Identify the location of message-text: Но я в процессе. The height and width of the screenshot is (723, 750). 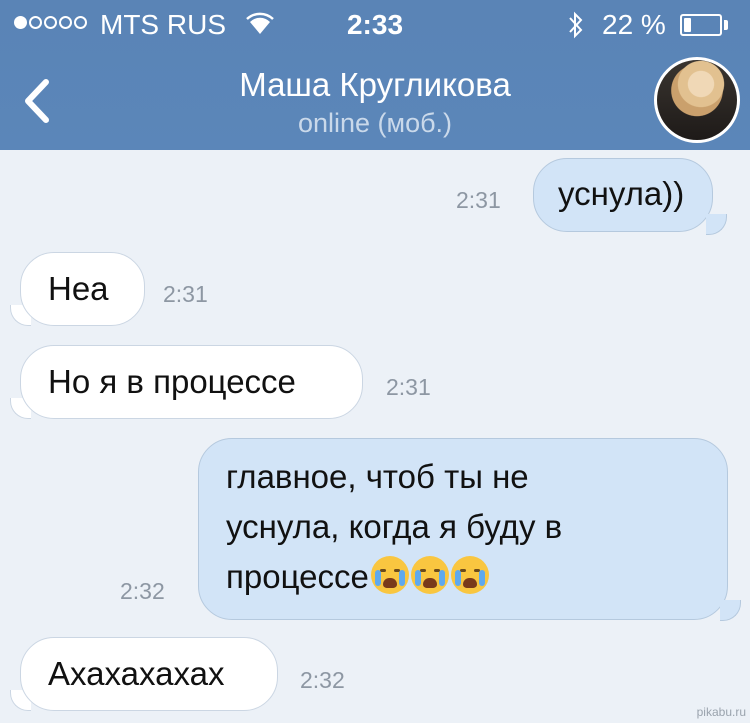
(172, 381).